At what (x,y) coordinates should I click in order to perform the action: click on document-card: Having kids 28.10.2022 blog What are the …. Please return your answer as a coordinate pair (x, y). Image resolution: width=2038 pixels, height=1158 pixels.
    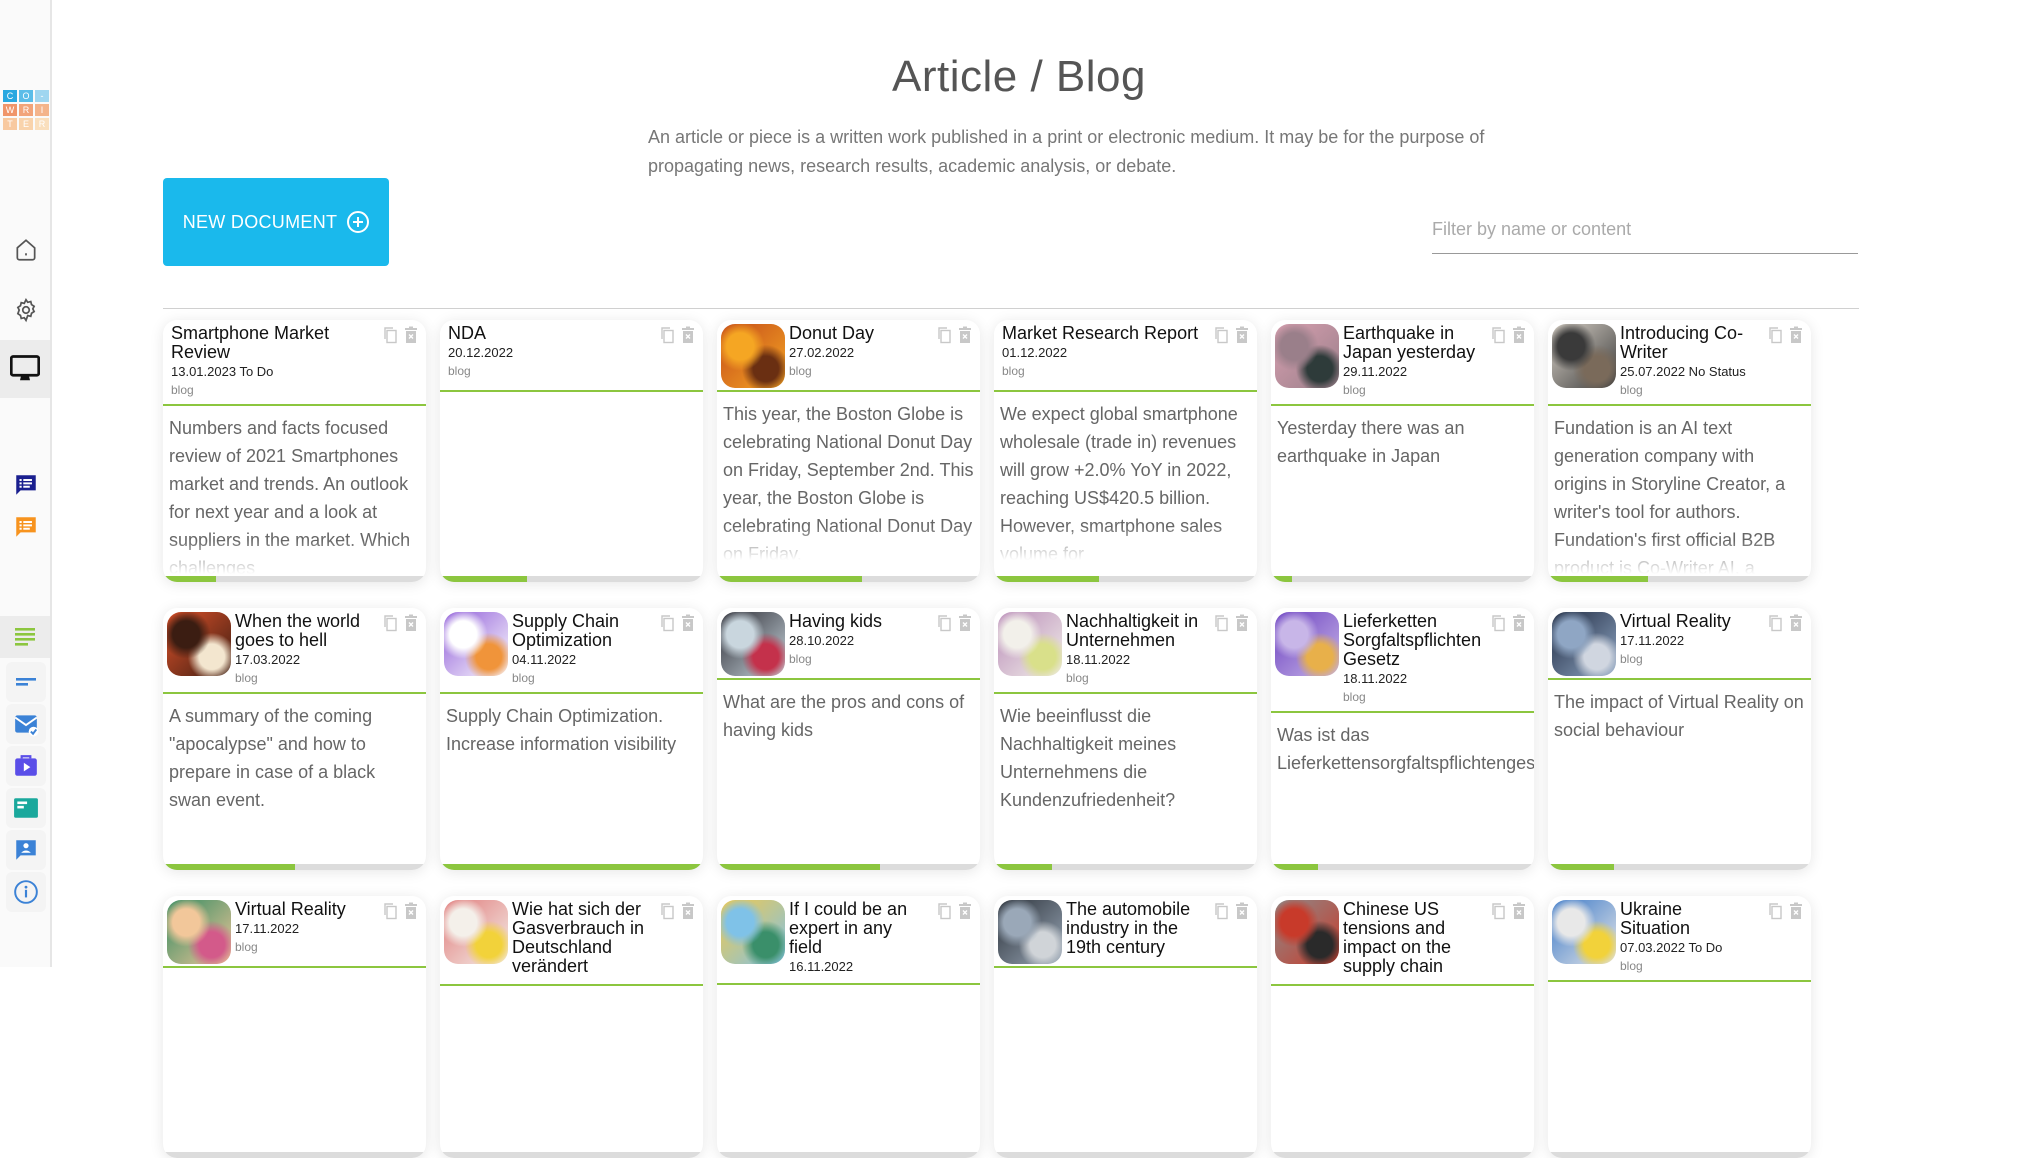
    Looking at the image, I should click on (848, 739).